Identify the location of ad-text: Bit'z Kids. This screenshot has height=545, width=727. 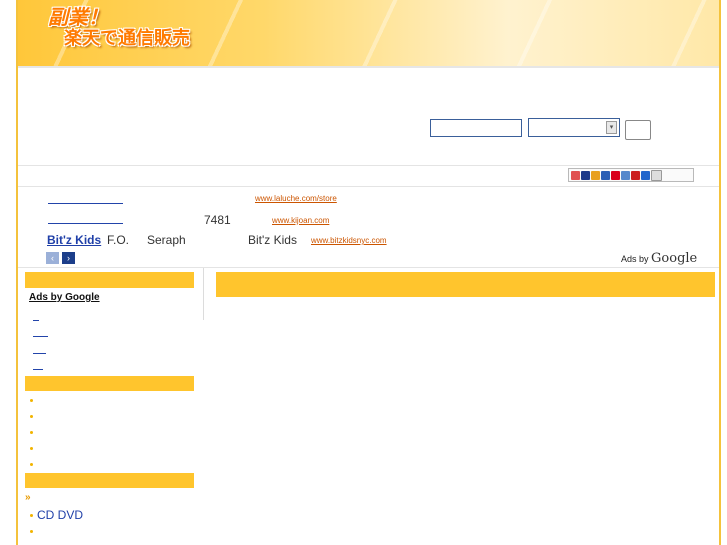
(272, 240).